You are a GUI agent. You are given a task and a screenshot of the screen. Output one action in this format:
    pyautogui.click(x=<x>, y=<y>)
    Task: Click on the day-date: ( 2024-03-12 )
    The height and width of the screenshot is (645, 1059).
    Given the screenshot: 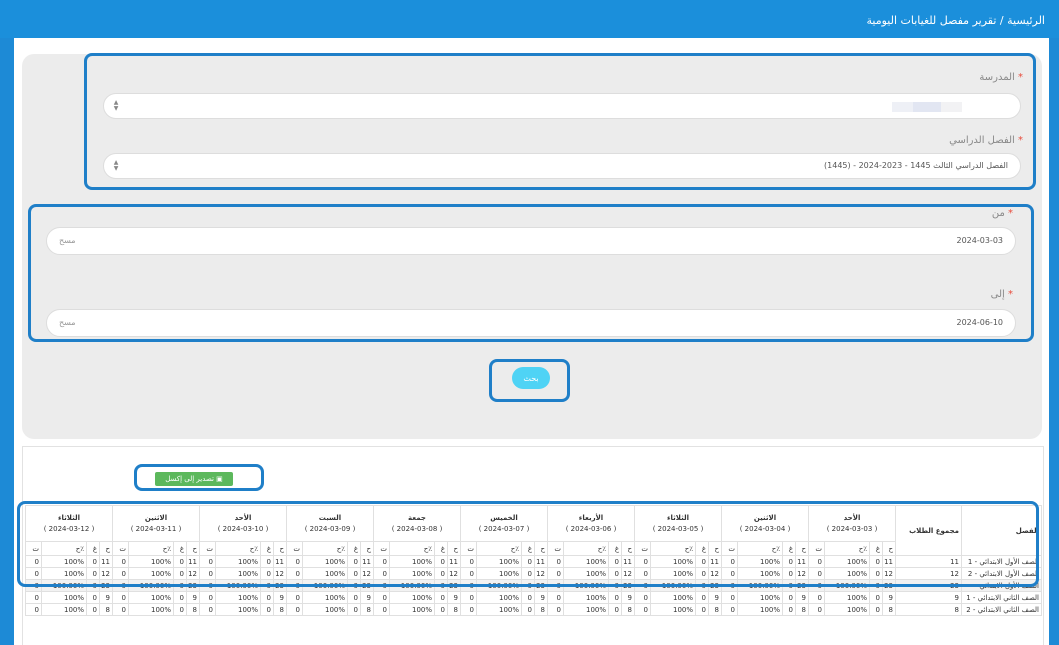 What is the action you would take?
    pyautogui.click(x=69, y=528)
    